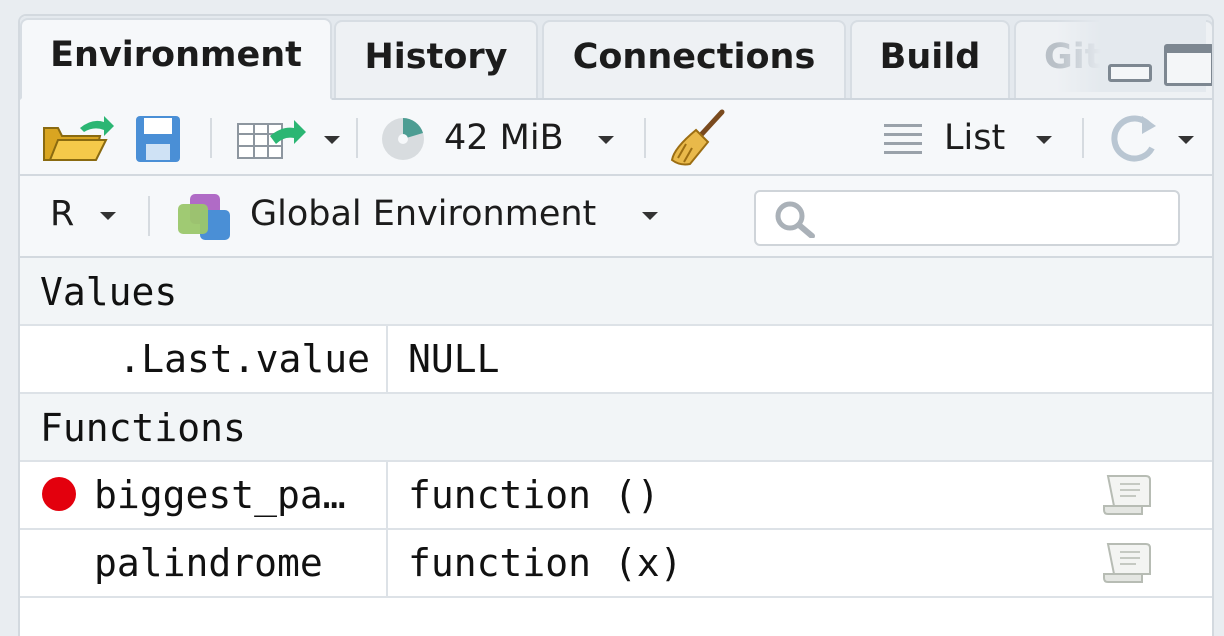 Image resolution: width=1224 pixels, height=636 pixels. Describe the element at coordinates (332, 140) in the screenshot. I see `import-dataset-dropdown-icon` at that location.